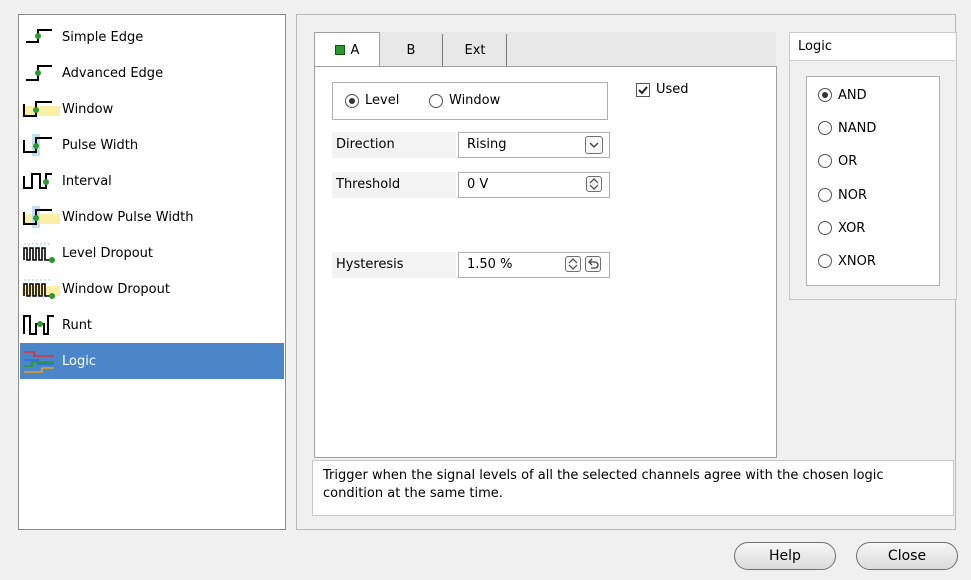 The width and height of the screenshot is (971, 580). Describe the element at coordinates (594, 184) in the screenshot. I see `threshold-spinner-icon` at that location.